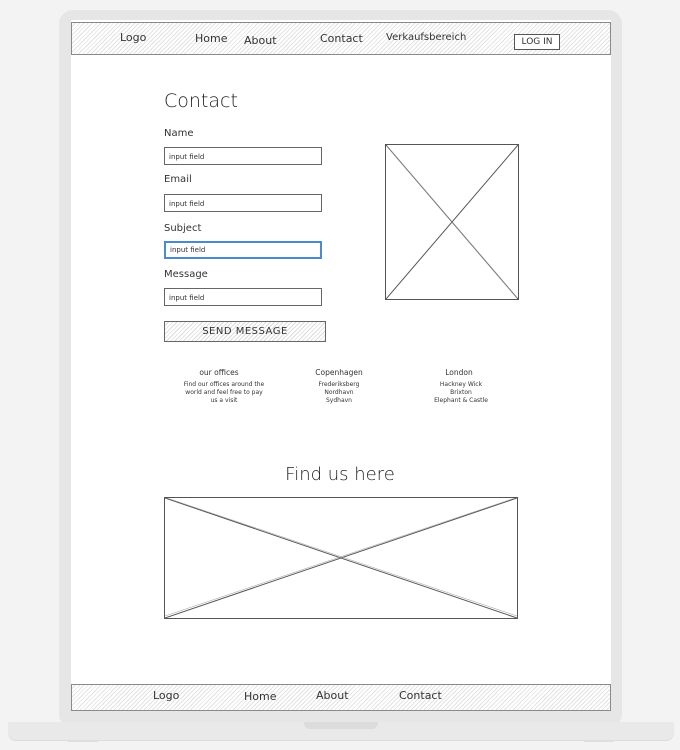 This screenshot has height=750, width=680. Describe the element at coordinates (243, 297) in the screenshot. I see `message-input: input field` at that location.